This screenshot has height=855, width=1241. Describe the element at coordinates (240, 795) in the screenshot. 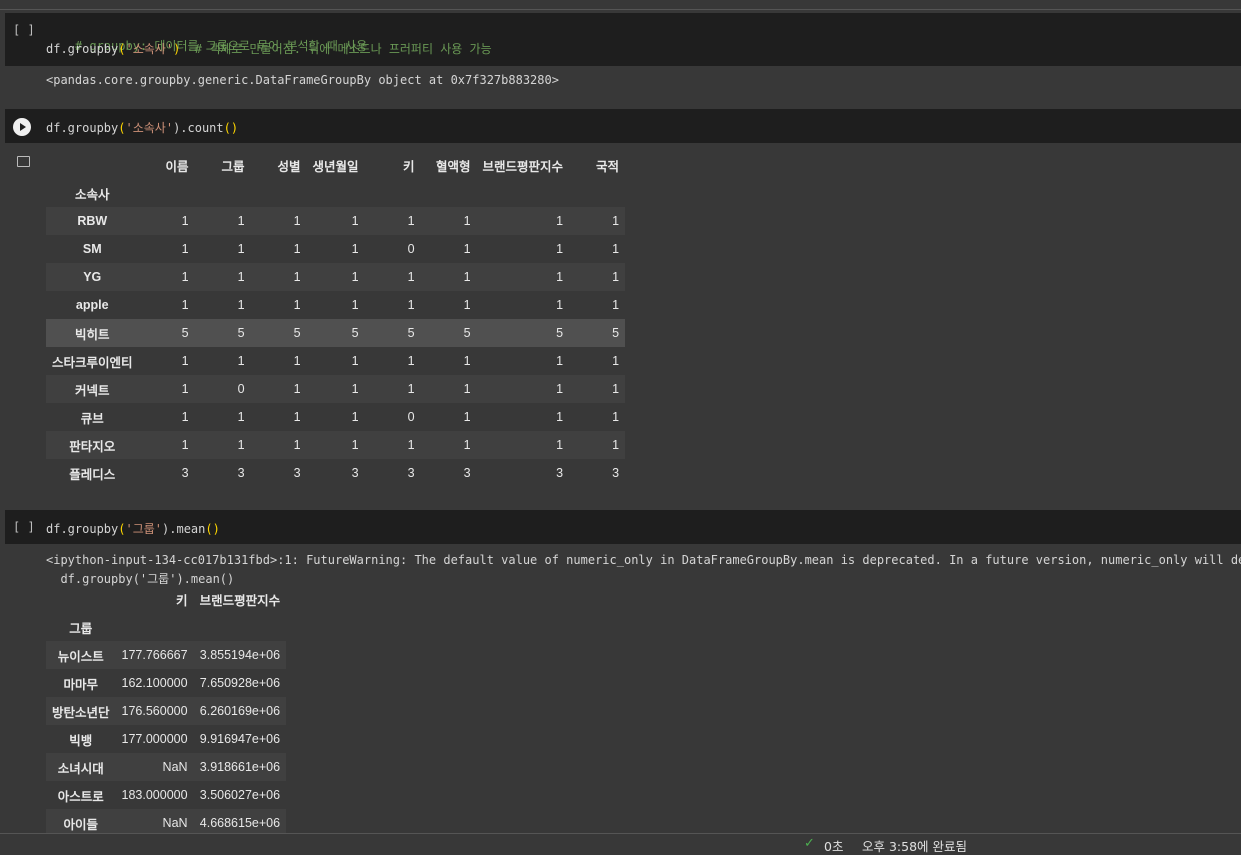

I see `table-cell: 3.506027e+06` at that location.